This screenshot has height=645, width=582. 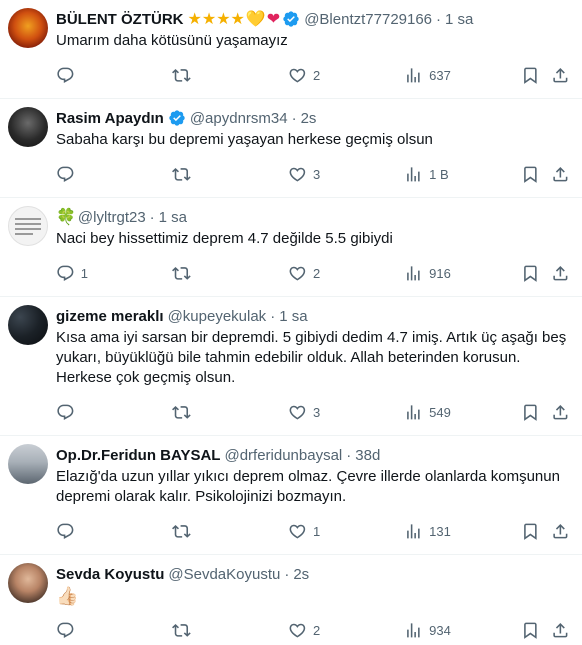 I want to click on tweet-actions: 1 2 916, so click(x=313, y=273).